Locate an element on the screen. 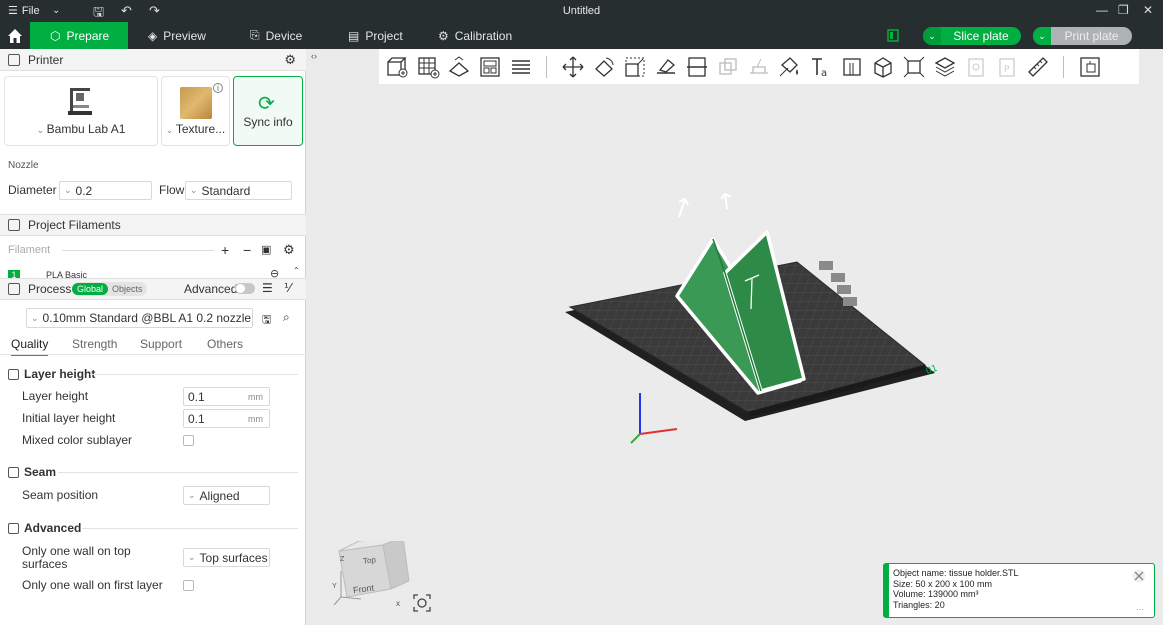 Image resolution: width=1163 pixels, height=625 pixels. add-filament-icon: + is located at coordinates (225, 250).